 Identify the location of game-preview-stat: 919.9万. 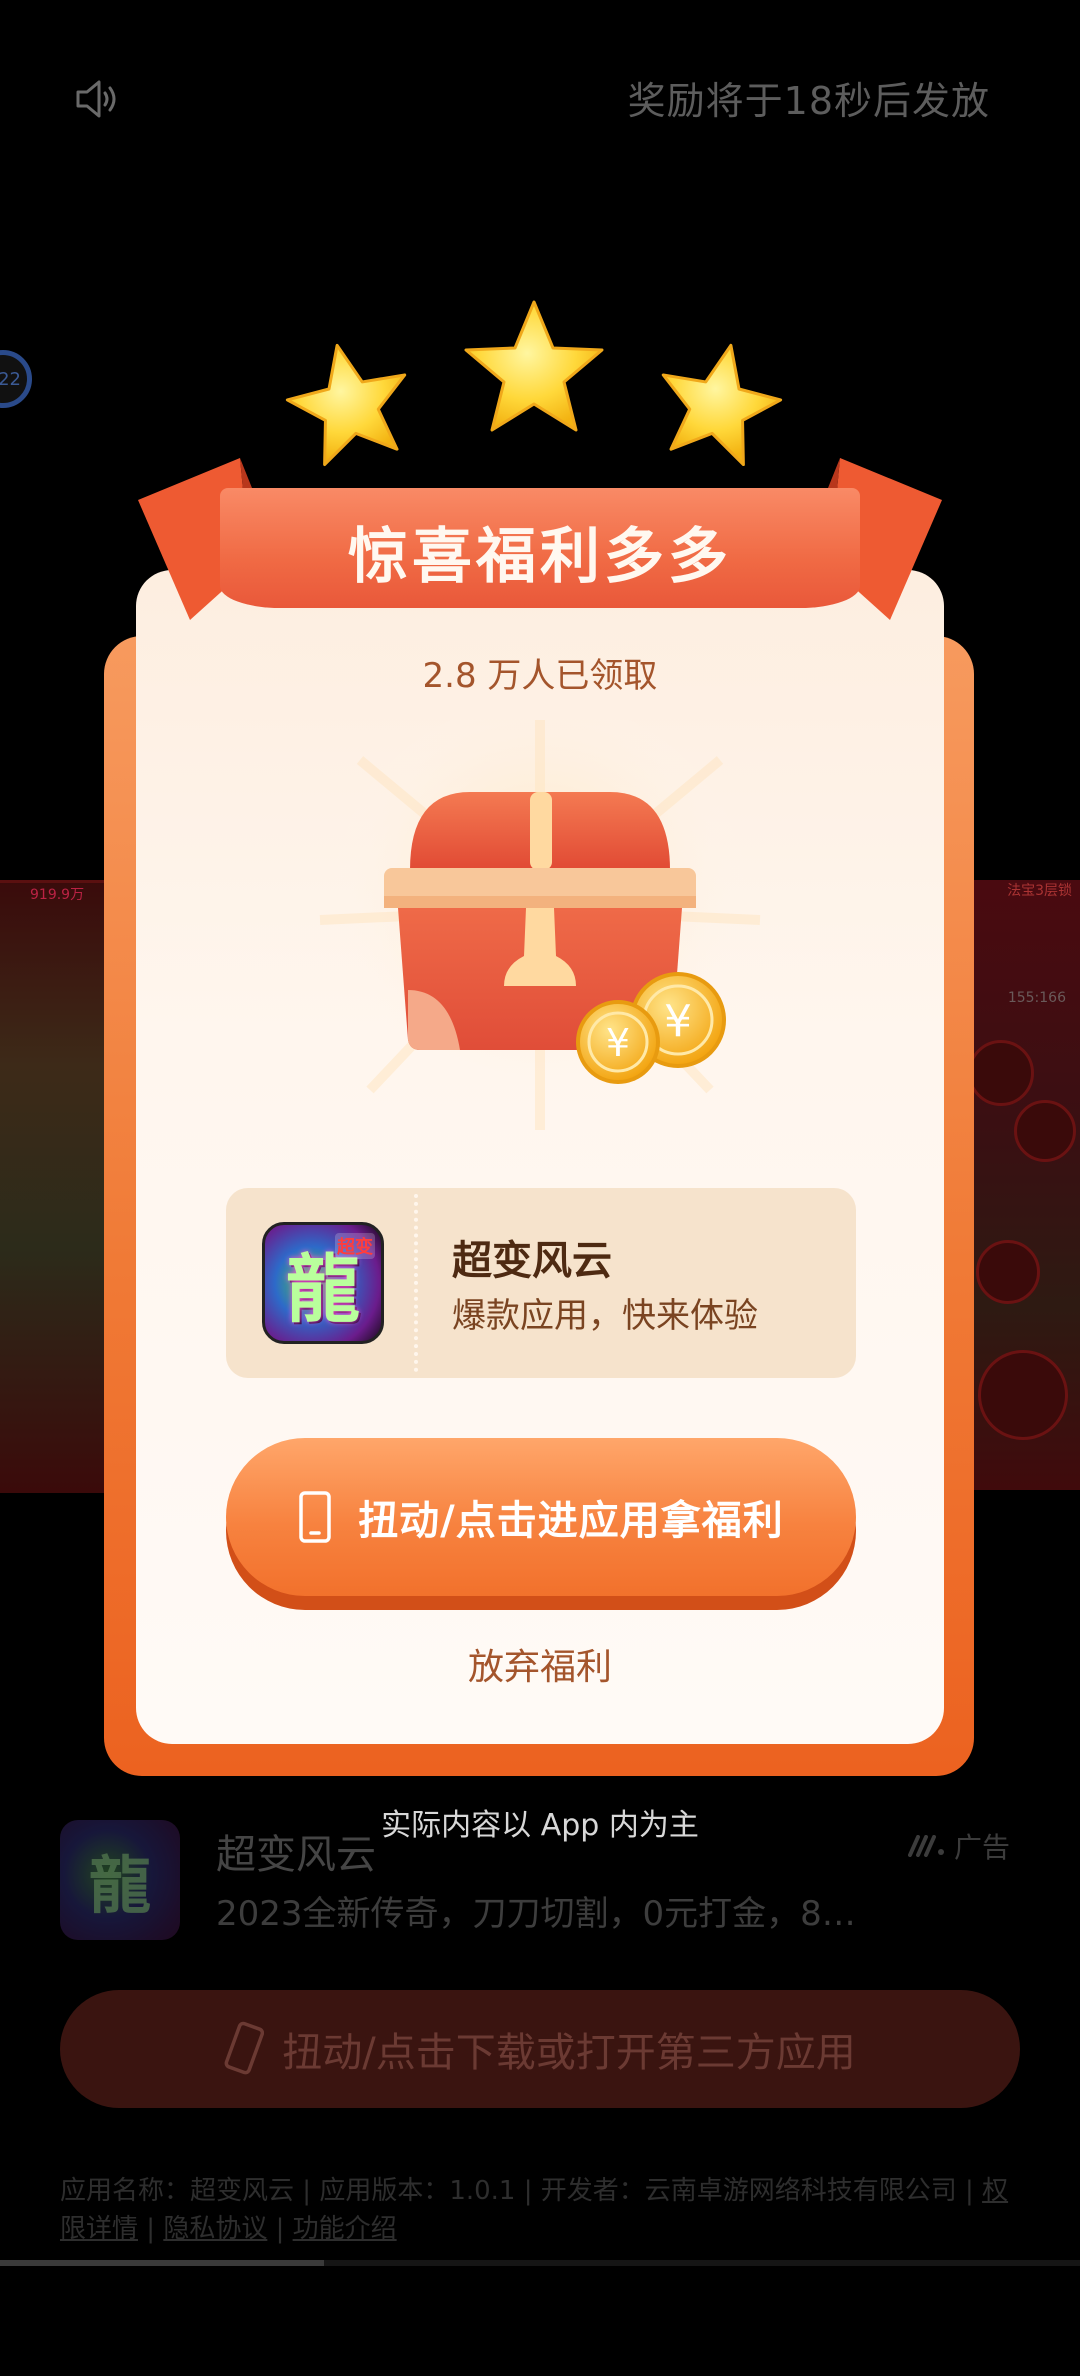
(57, 895).